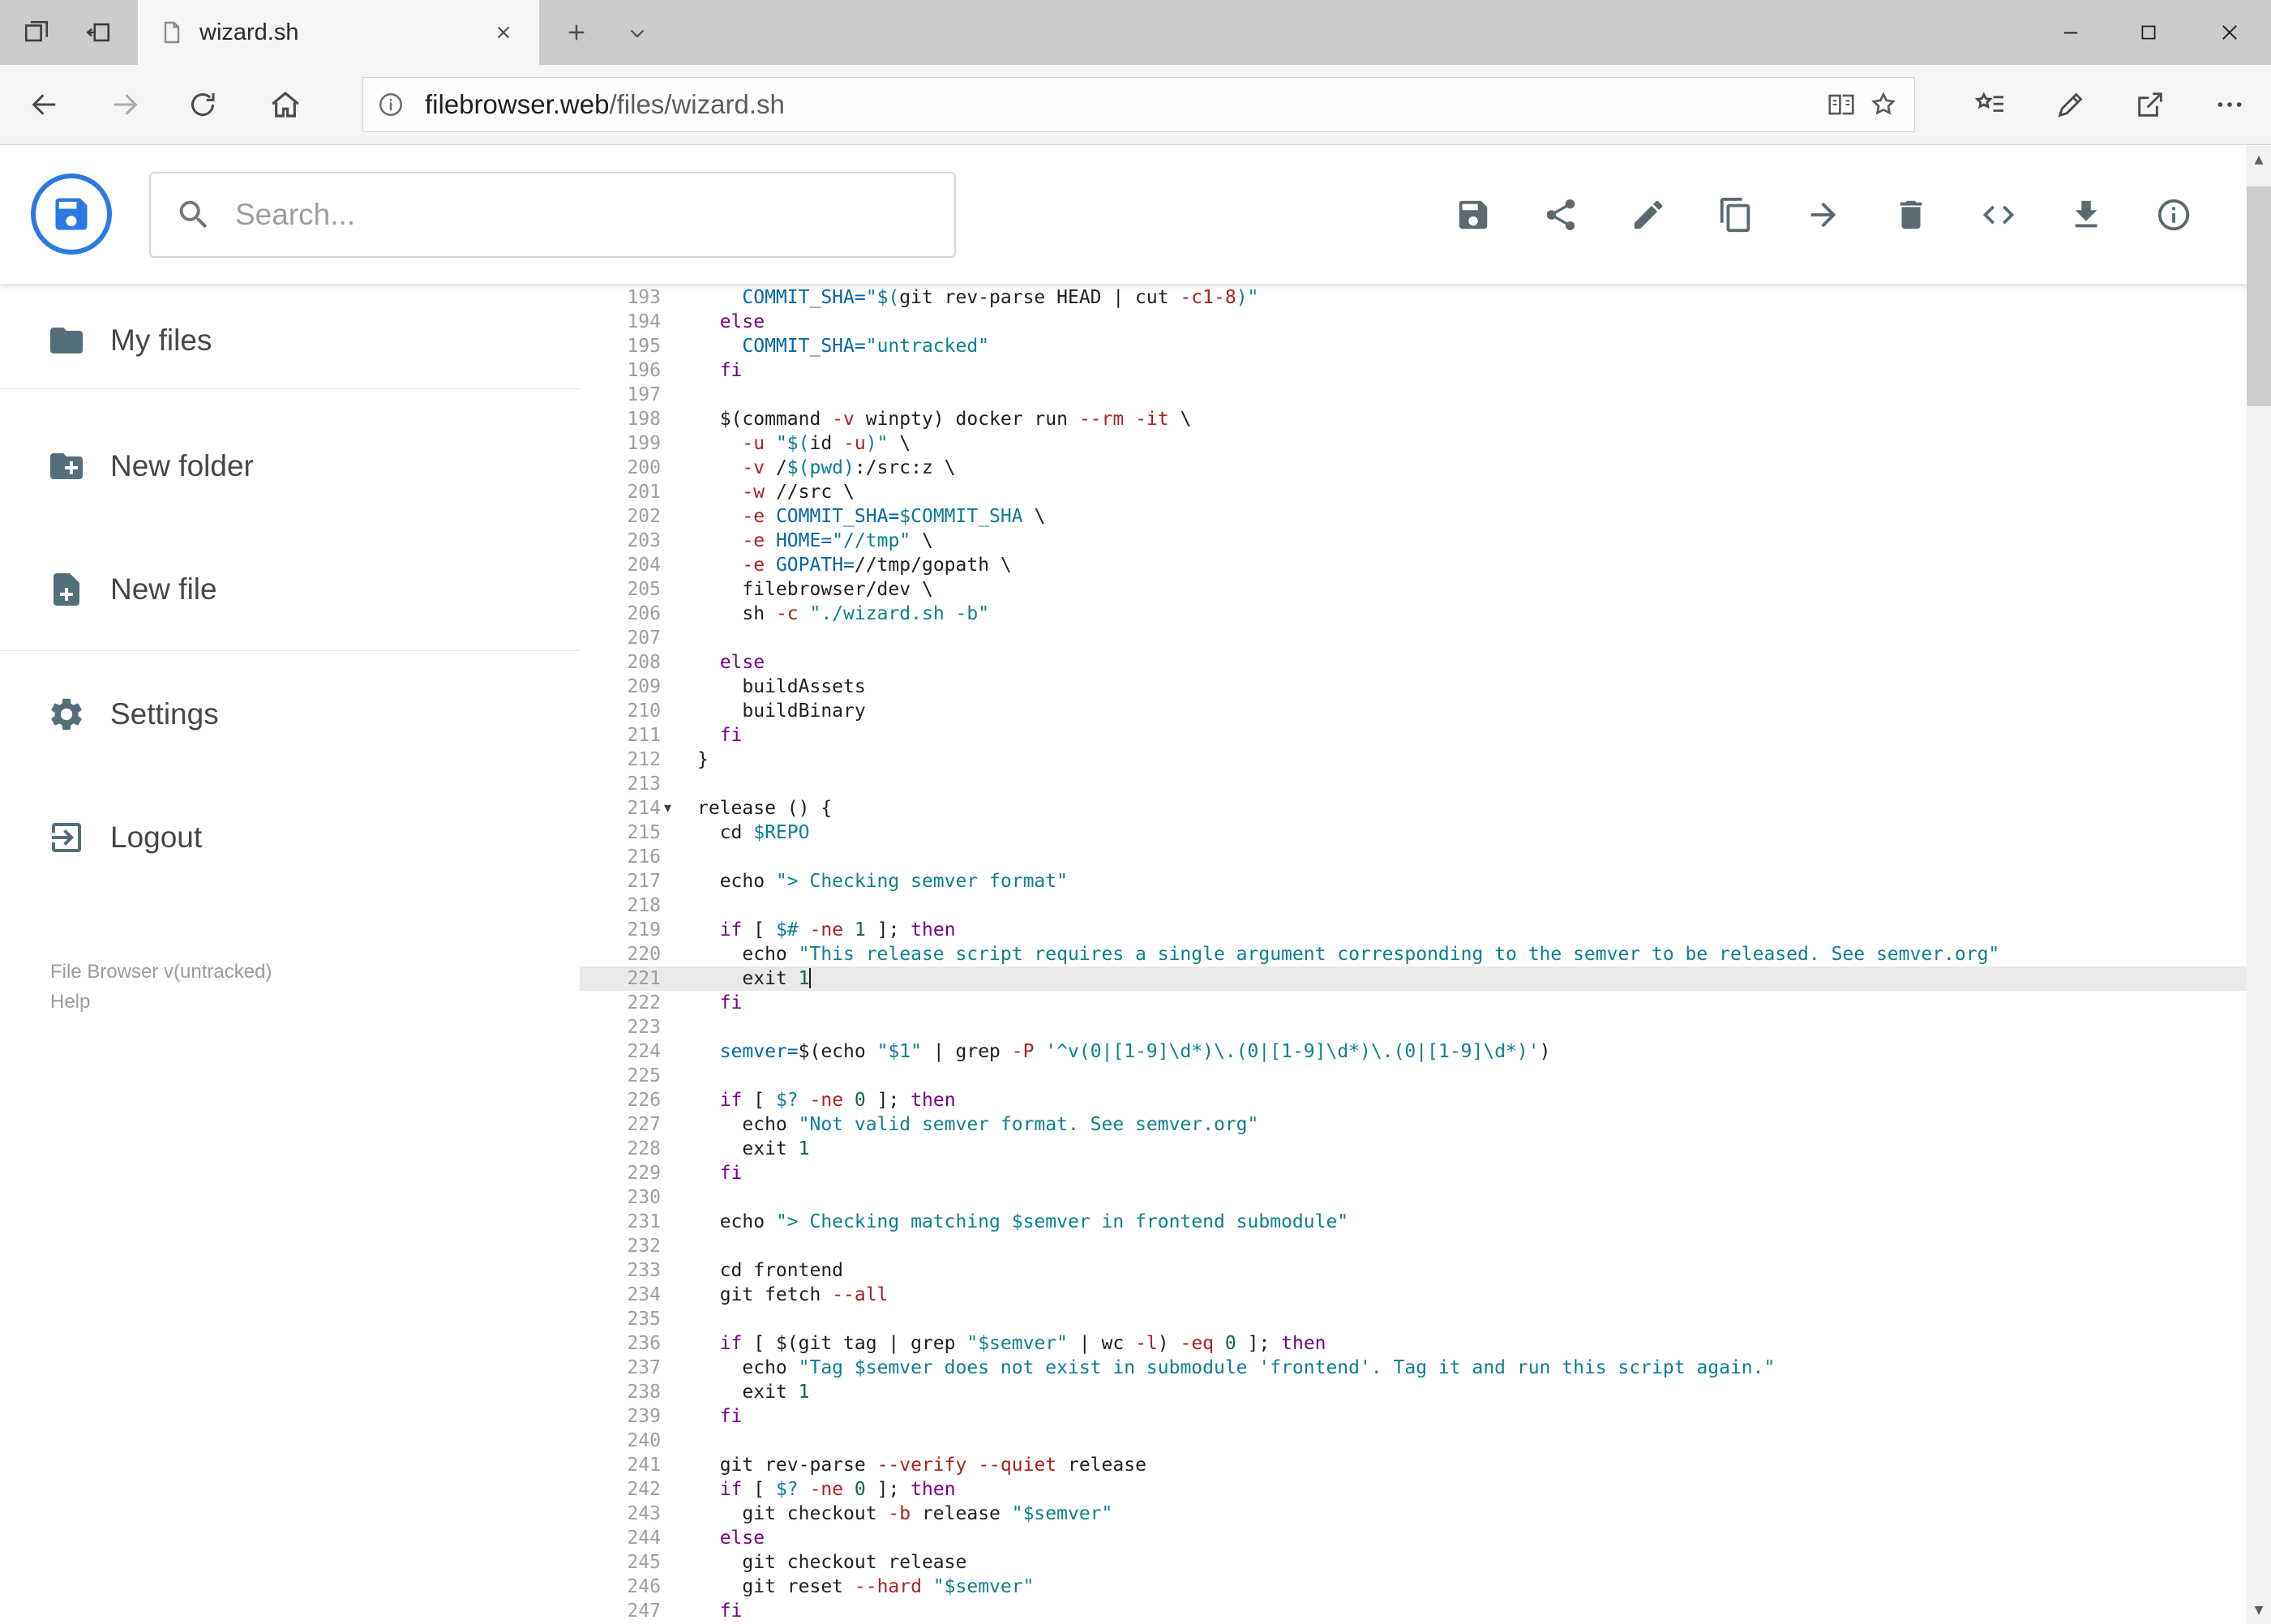  I want to click on editor-line-243: 243 git checkout -b release "$semver", so click(1425, 1514).